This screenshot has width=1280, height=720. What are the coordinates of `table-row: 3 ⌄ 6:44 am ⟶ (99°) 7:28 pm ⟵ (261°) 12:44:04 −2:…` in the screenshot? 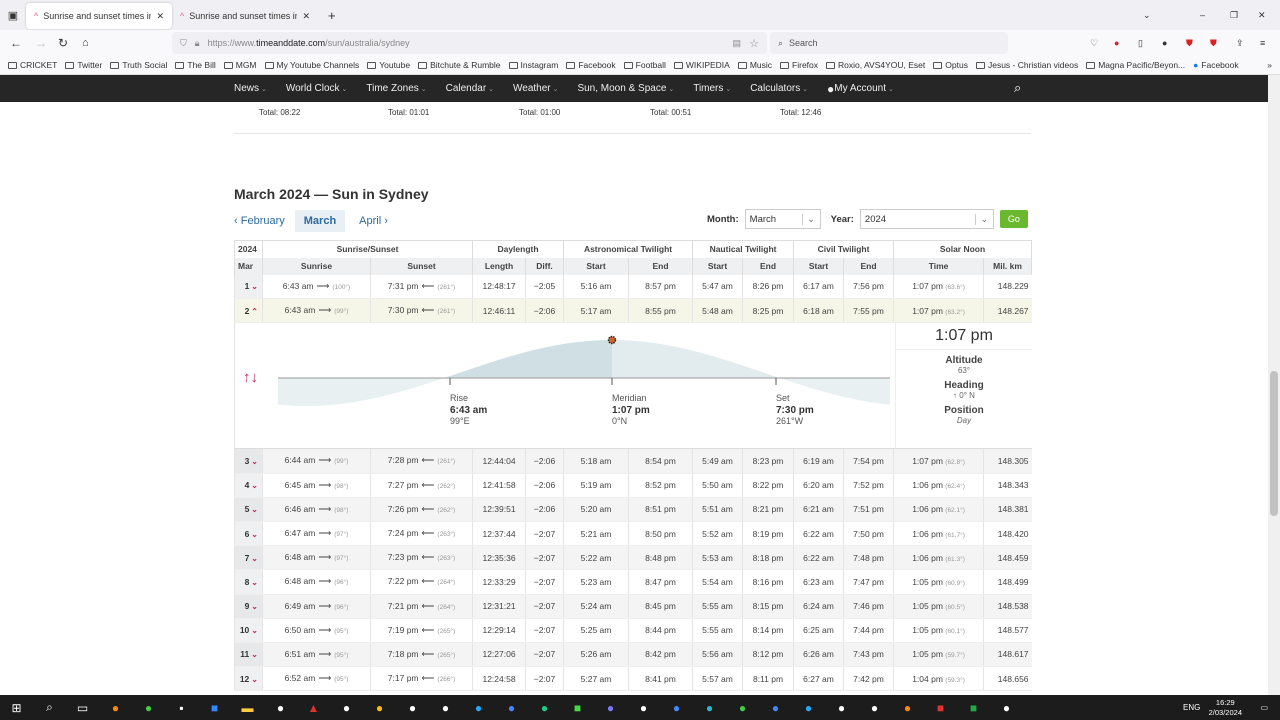 It's located at (633, 461).